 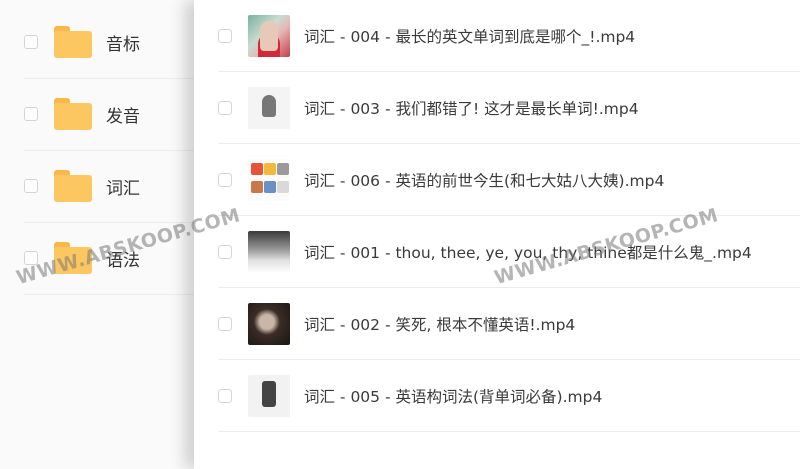 I want to click on folder-item-yinbiao: 音标, so click(x=109, y=42).